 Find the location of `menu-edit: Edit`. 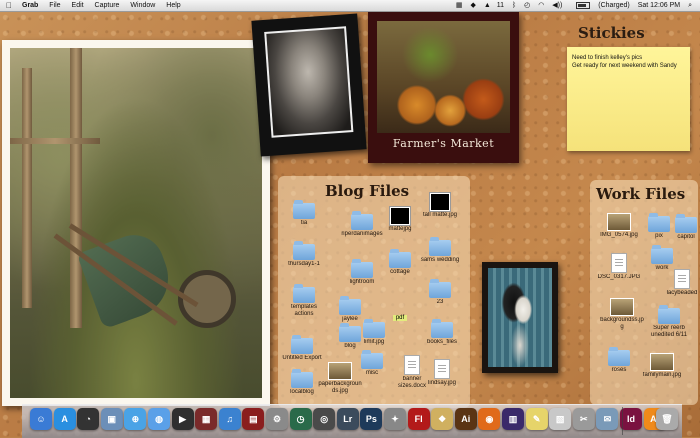

menu-edit: Edit is located at coordinates (78, 5).